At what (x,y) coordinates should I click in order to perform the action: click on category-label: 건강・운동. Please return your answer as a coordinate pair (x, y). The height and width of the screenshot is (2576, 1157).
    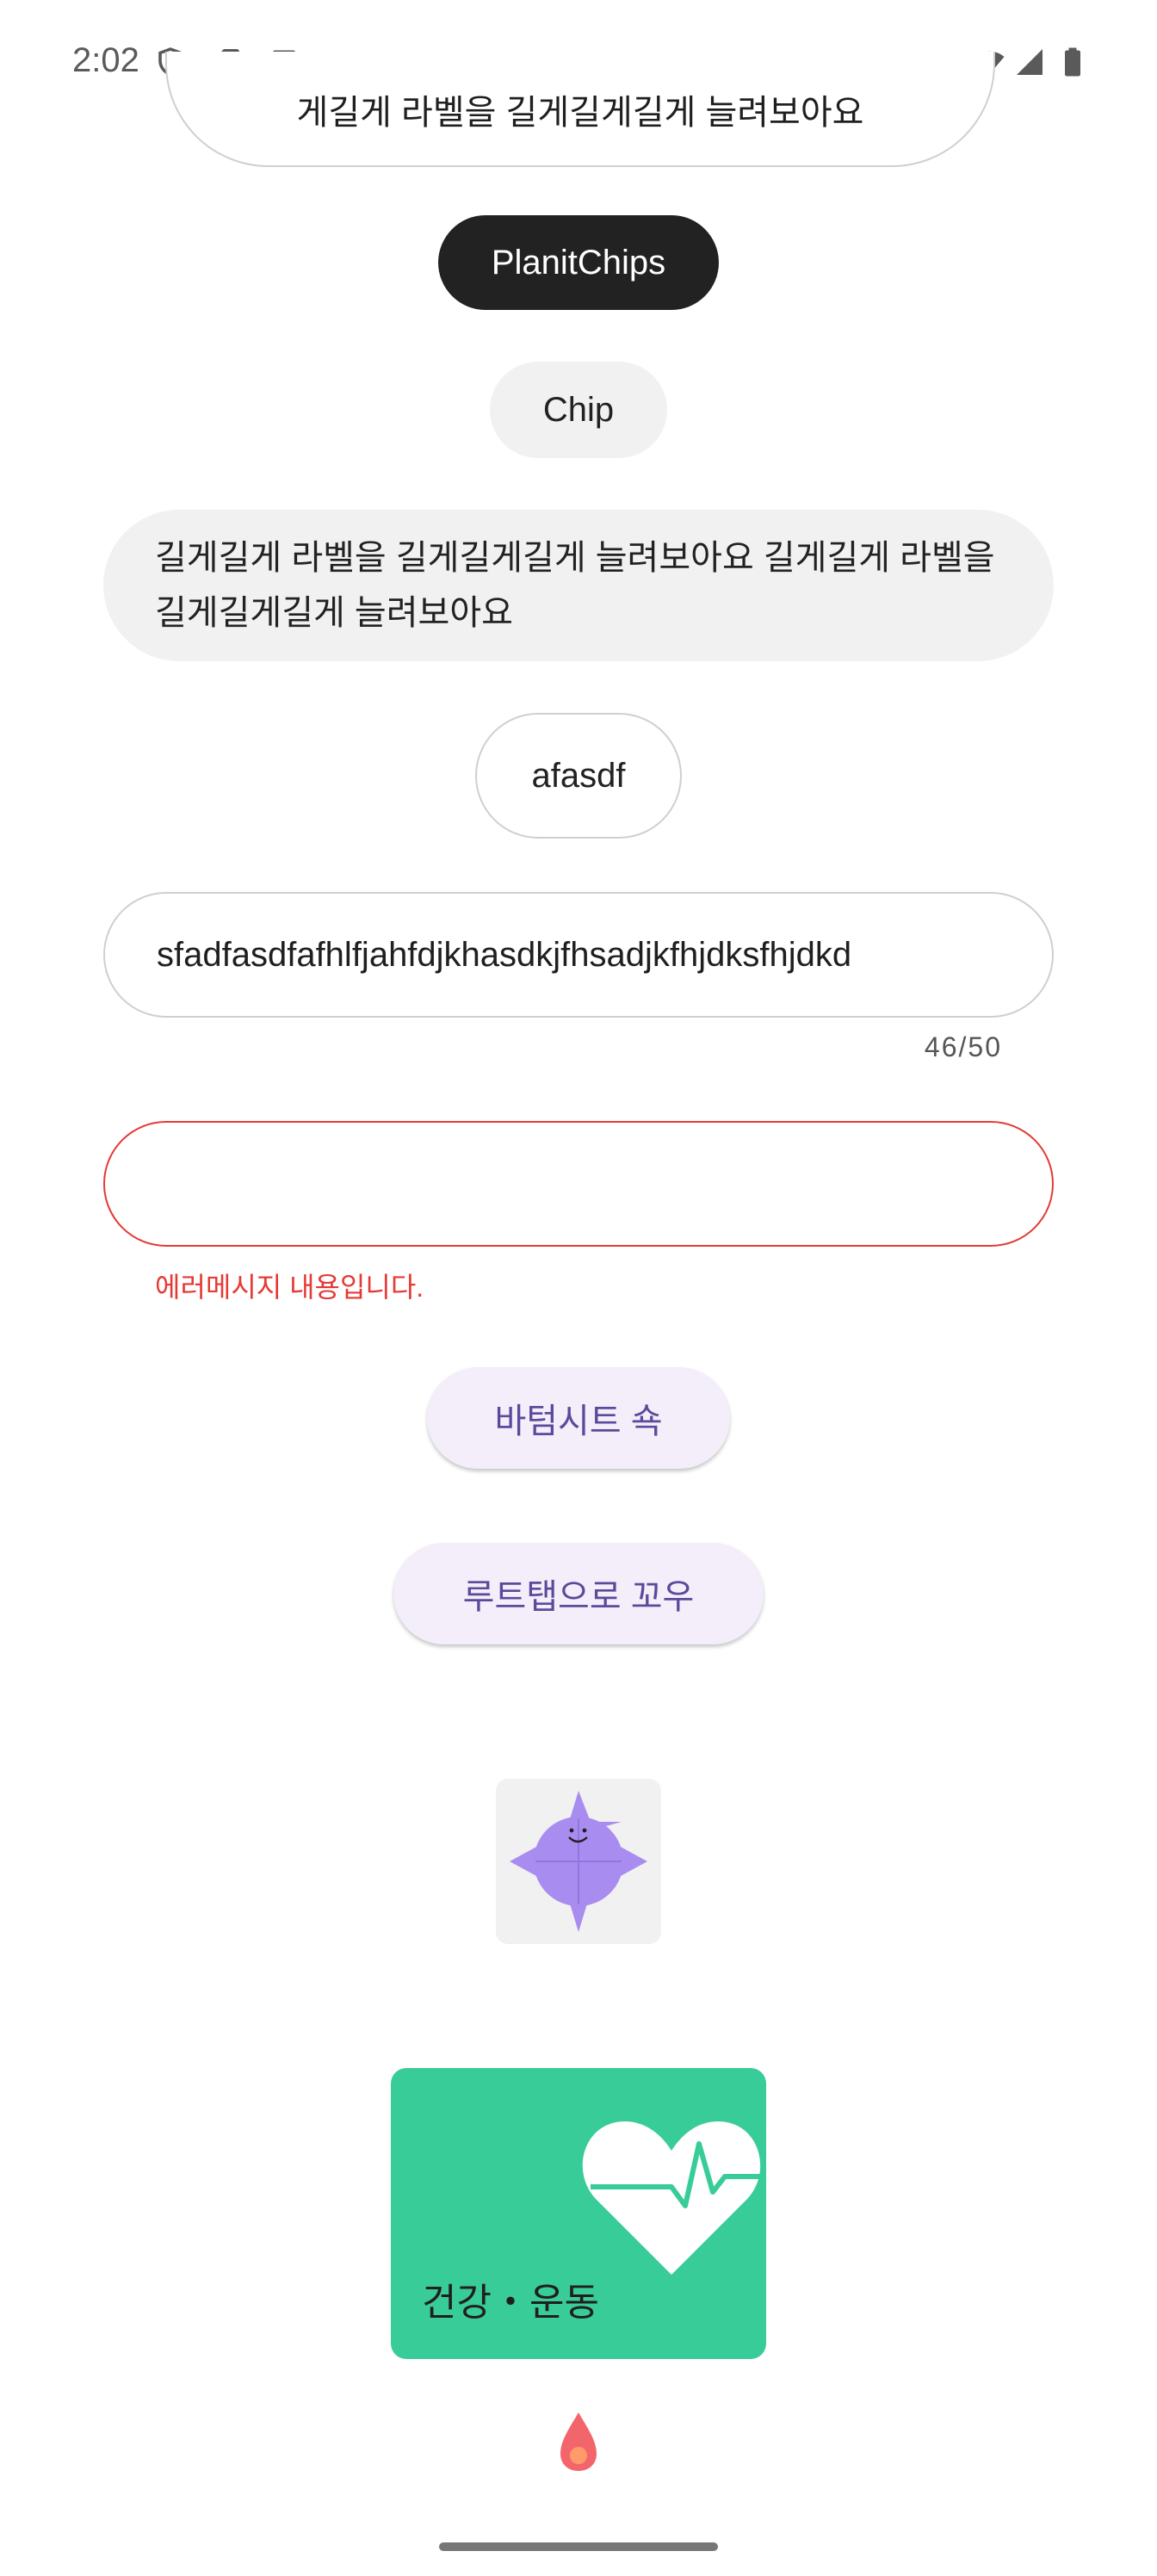
    Looking at the image, I should click on (510, 2303).